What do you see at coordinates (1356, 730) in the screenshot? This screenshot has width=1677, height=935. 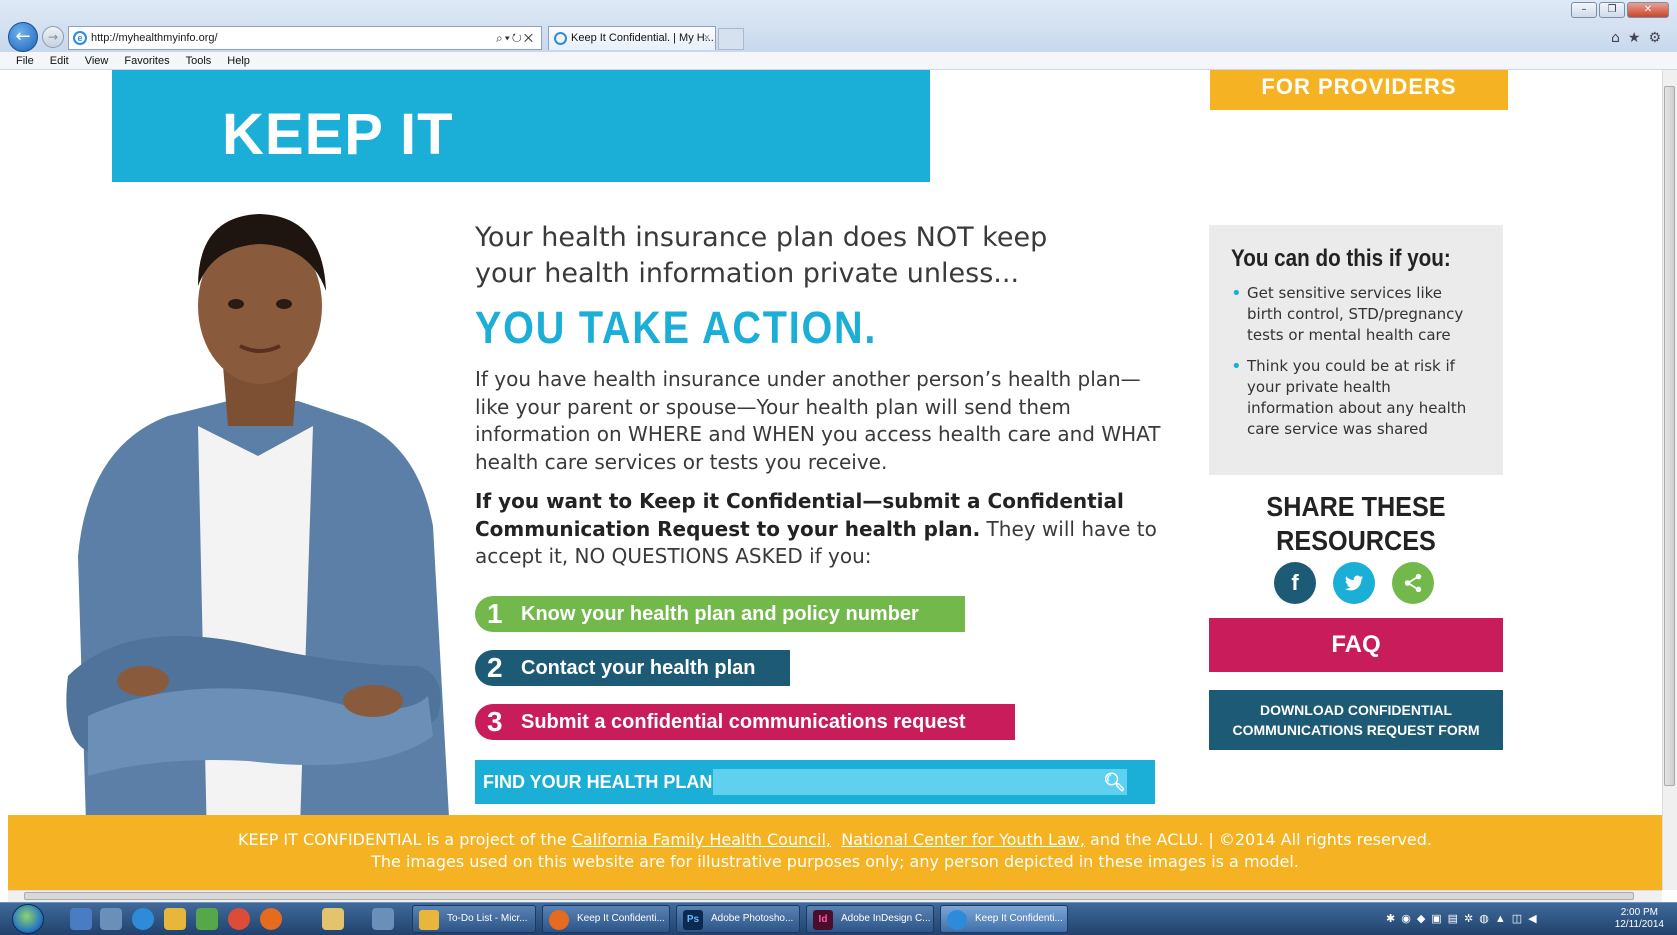 I see `download-form-line2: COMMUNICATIONS REQUEST FORM` at bounding box center [1356, 730].